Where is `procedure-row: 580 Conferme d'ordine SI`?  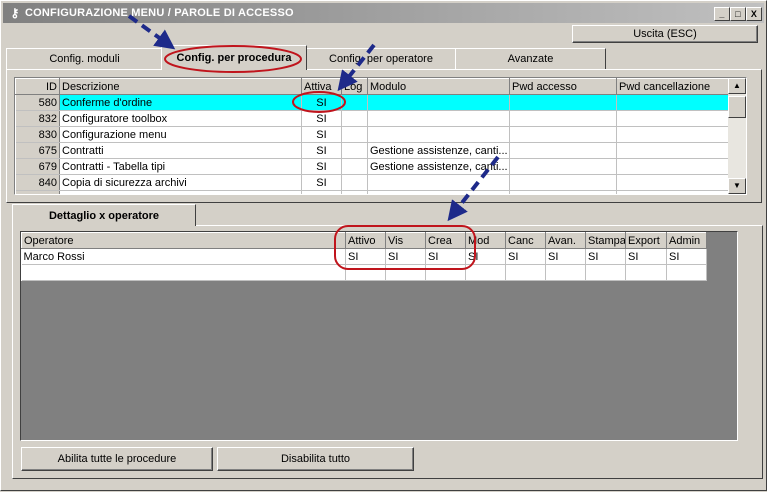 procedure-row: 580 Conferme d'ordine SI is located at coordinates (372, 102).